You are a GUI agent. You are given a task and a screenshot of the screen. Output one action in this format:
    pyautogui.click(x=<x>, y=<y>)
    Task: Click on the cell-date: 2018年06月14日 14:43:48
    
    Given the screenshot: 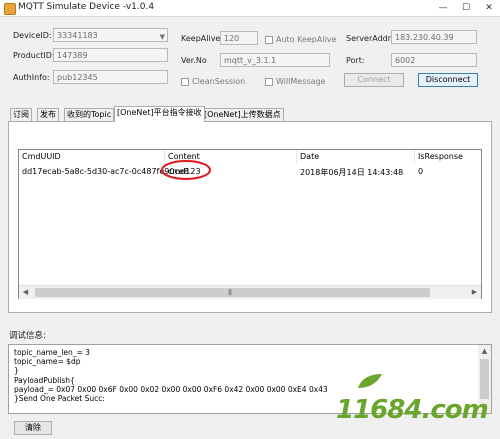 What is the action you would take?
    pyautogui.click(x=352, y=172)
    